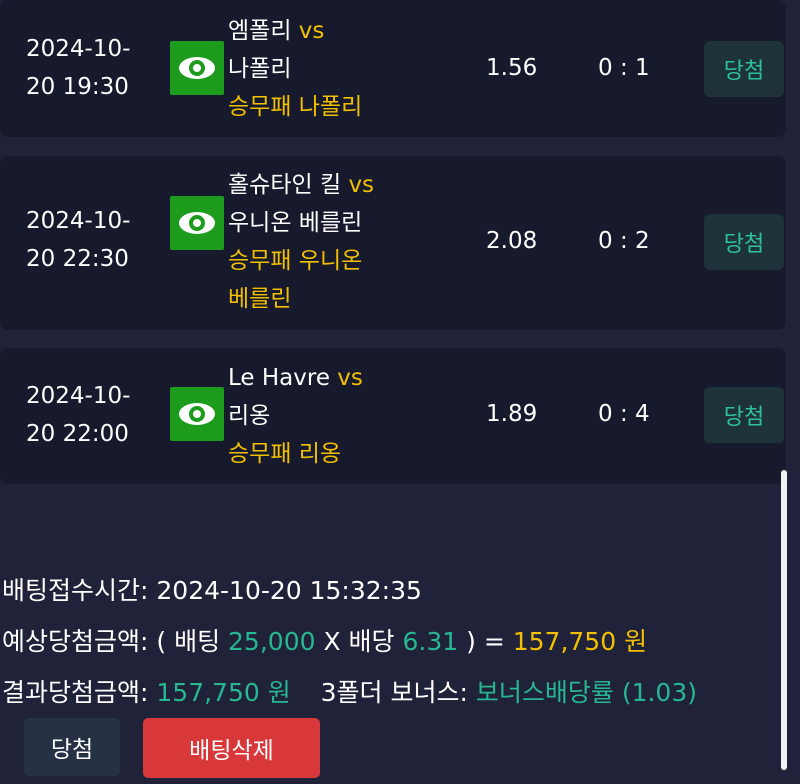 Image resolution: width=800 pixels, height=784 pixels. I want to click on expected-amount: 157,750 원, so click(580, 641).